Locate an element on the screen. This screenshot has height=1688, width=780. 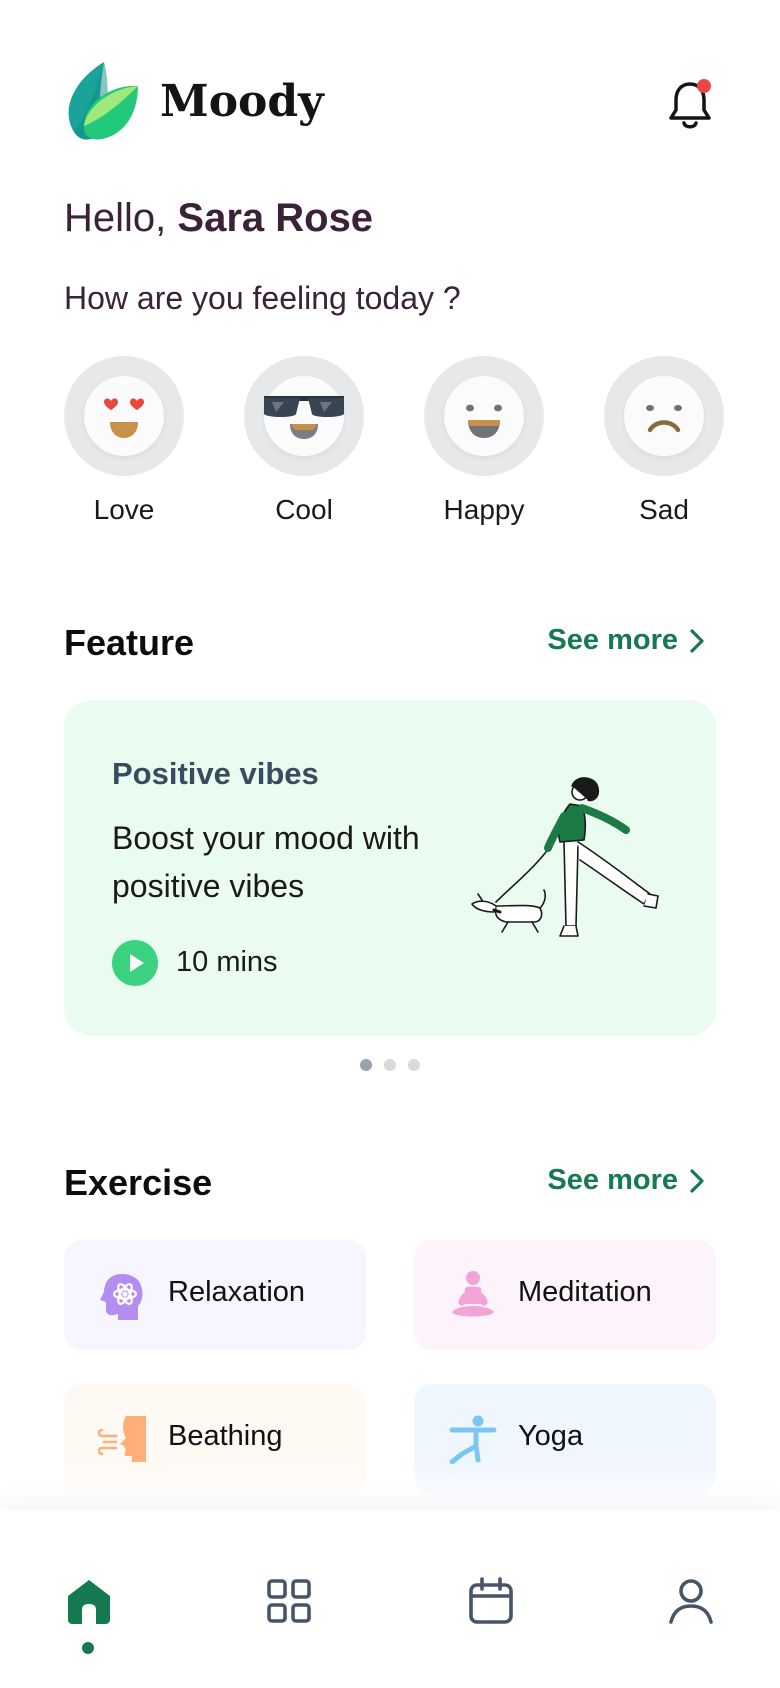
mood-label: Love is located at coordinates (124, 509).